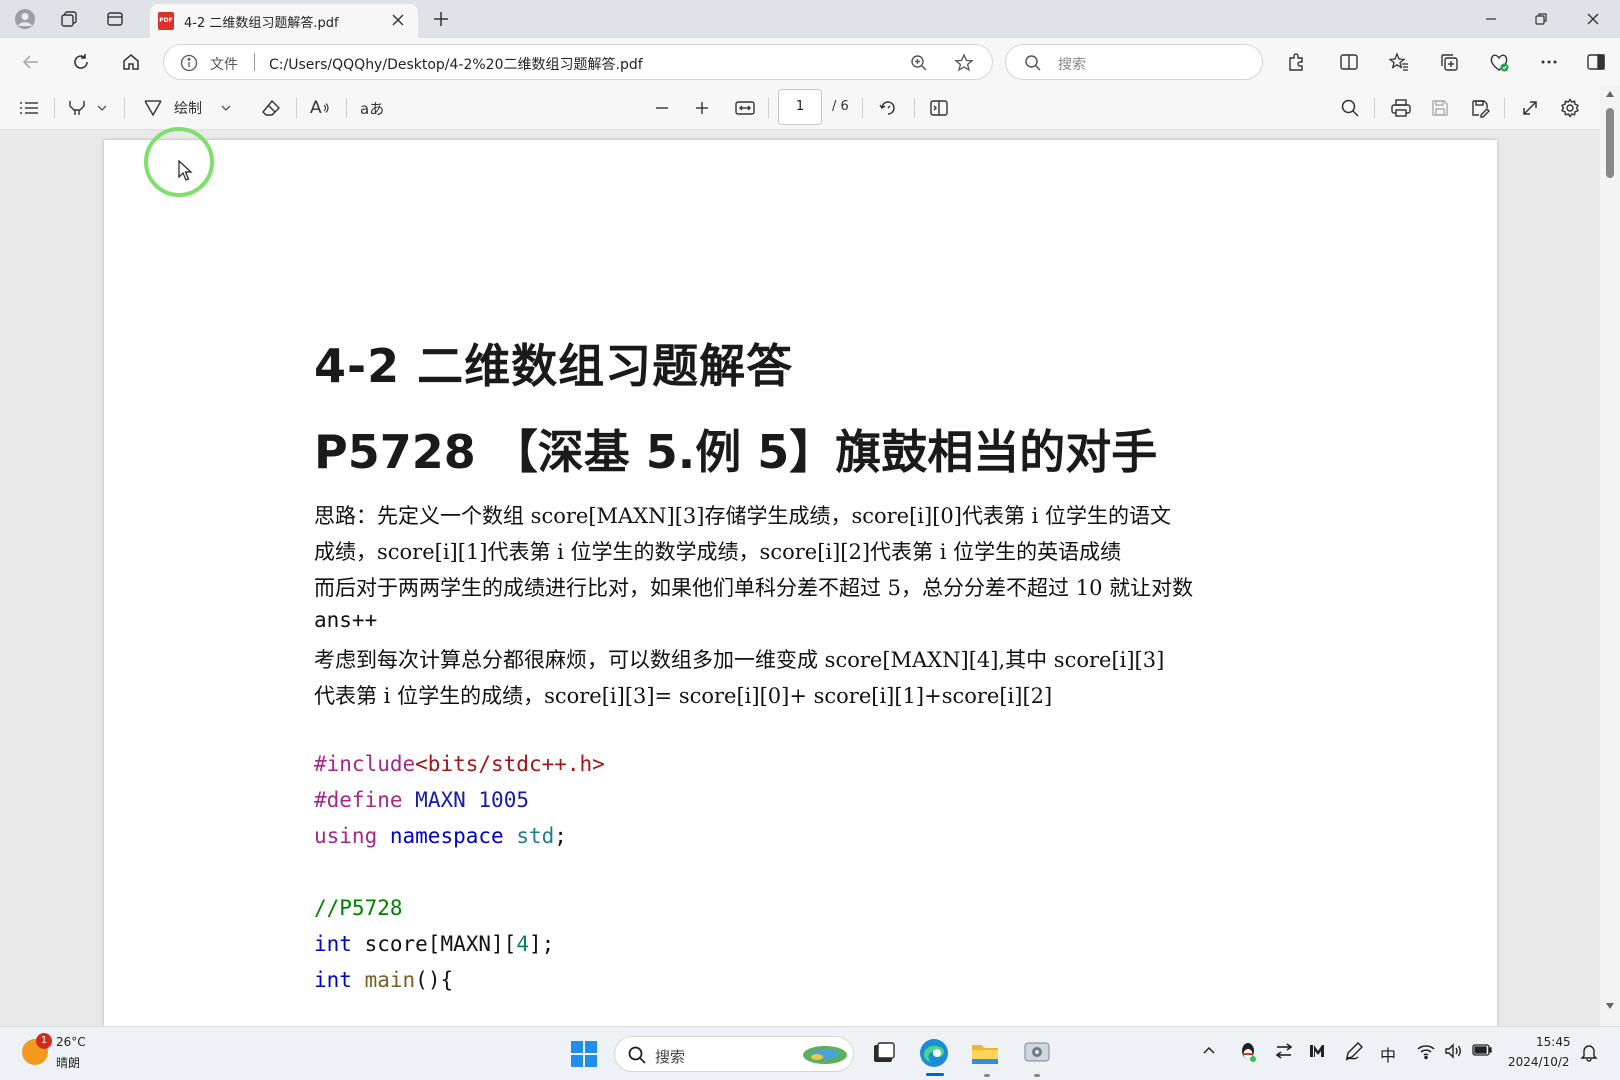 This screenshot has width=1620, height=1080. What do you see at coordinates (888, 108) in the screenshot?
I see `rotate-icon` at bounding box center [888, 108].